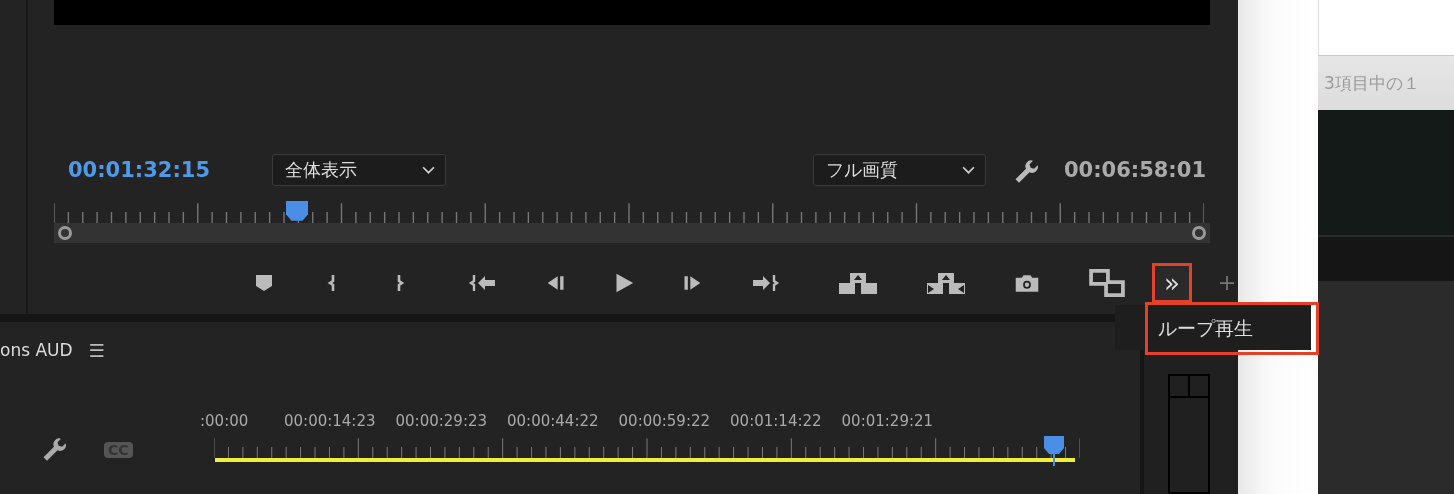 The width and height of the screenshot is (1454, 494). What do you see at coordinates (96, 350) in the screenshot?
I see `menu-icon: ☰` at bounding box center [96, 350].